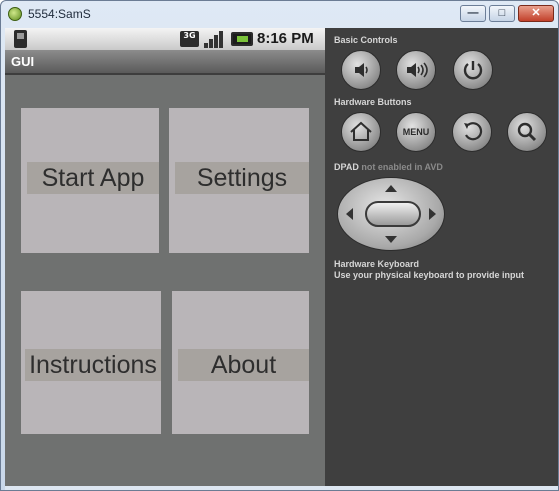 The width and height of the screenshot is (559, 491). I want to click on menu-label: MENU, so click(416, 132).